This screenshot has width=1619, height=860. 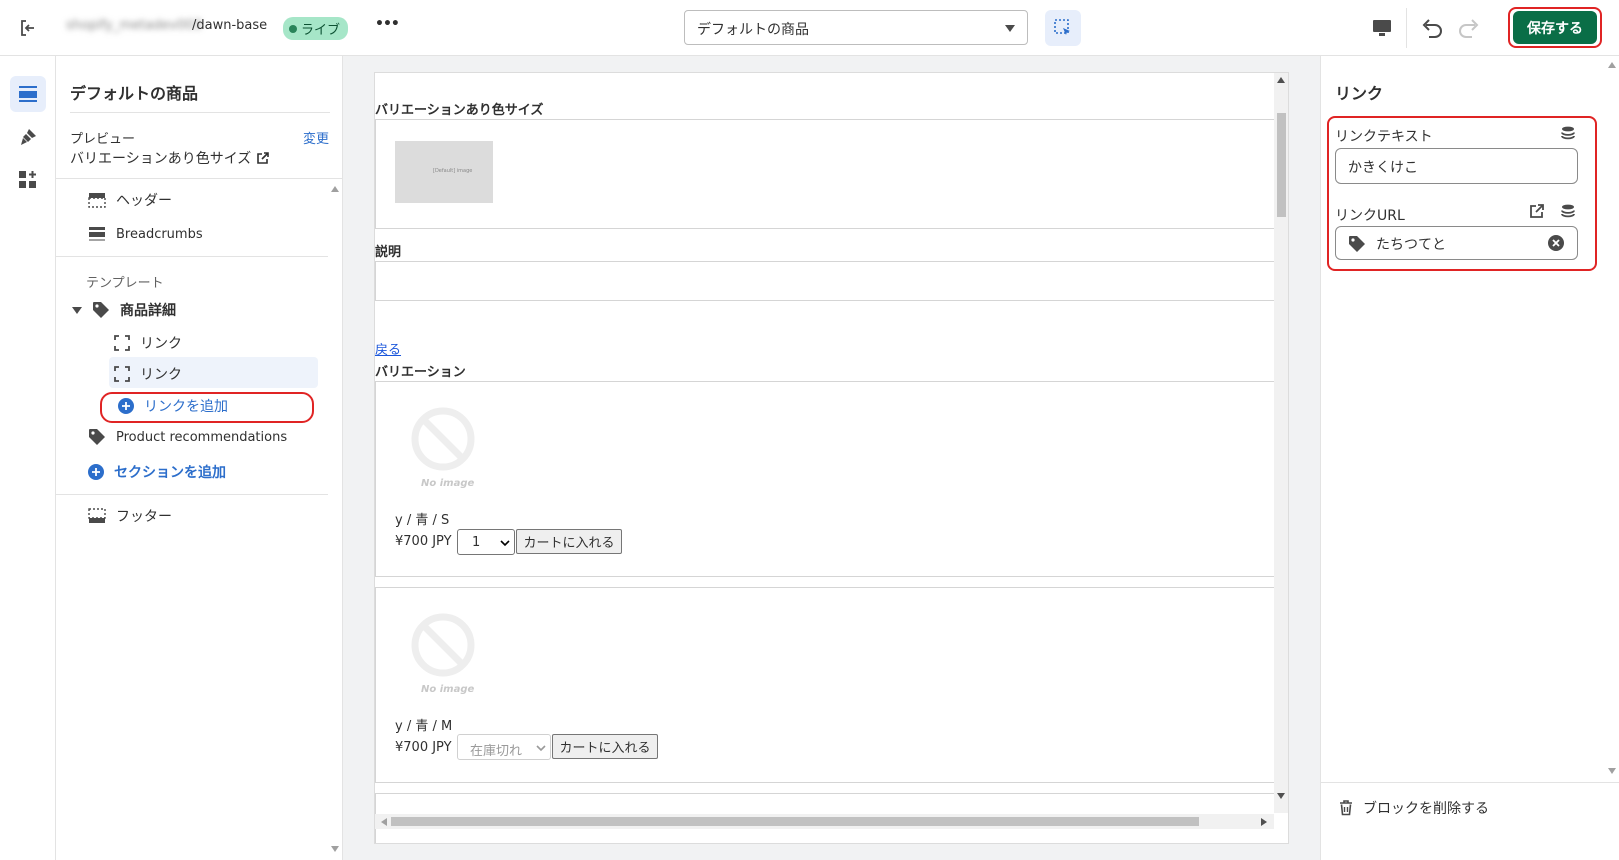 I want to click on section-footer-label: フッター, so click(x=144, y=517).